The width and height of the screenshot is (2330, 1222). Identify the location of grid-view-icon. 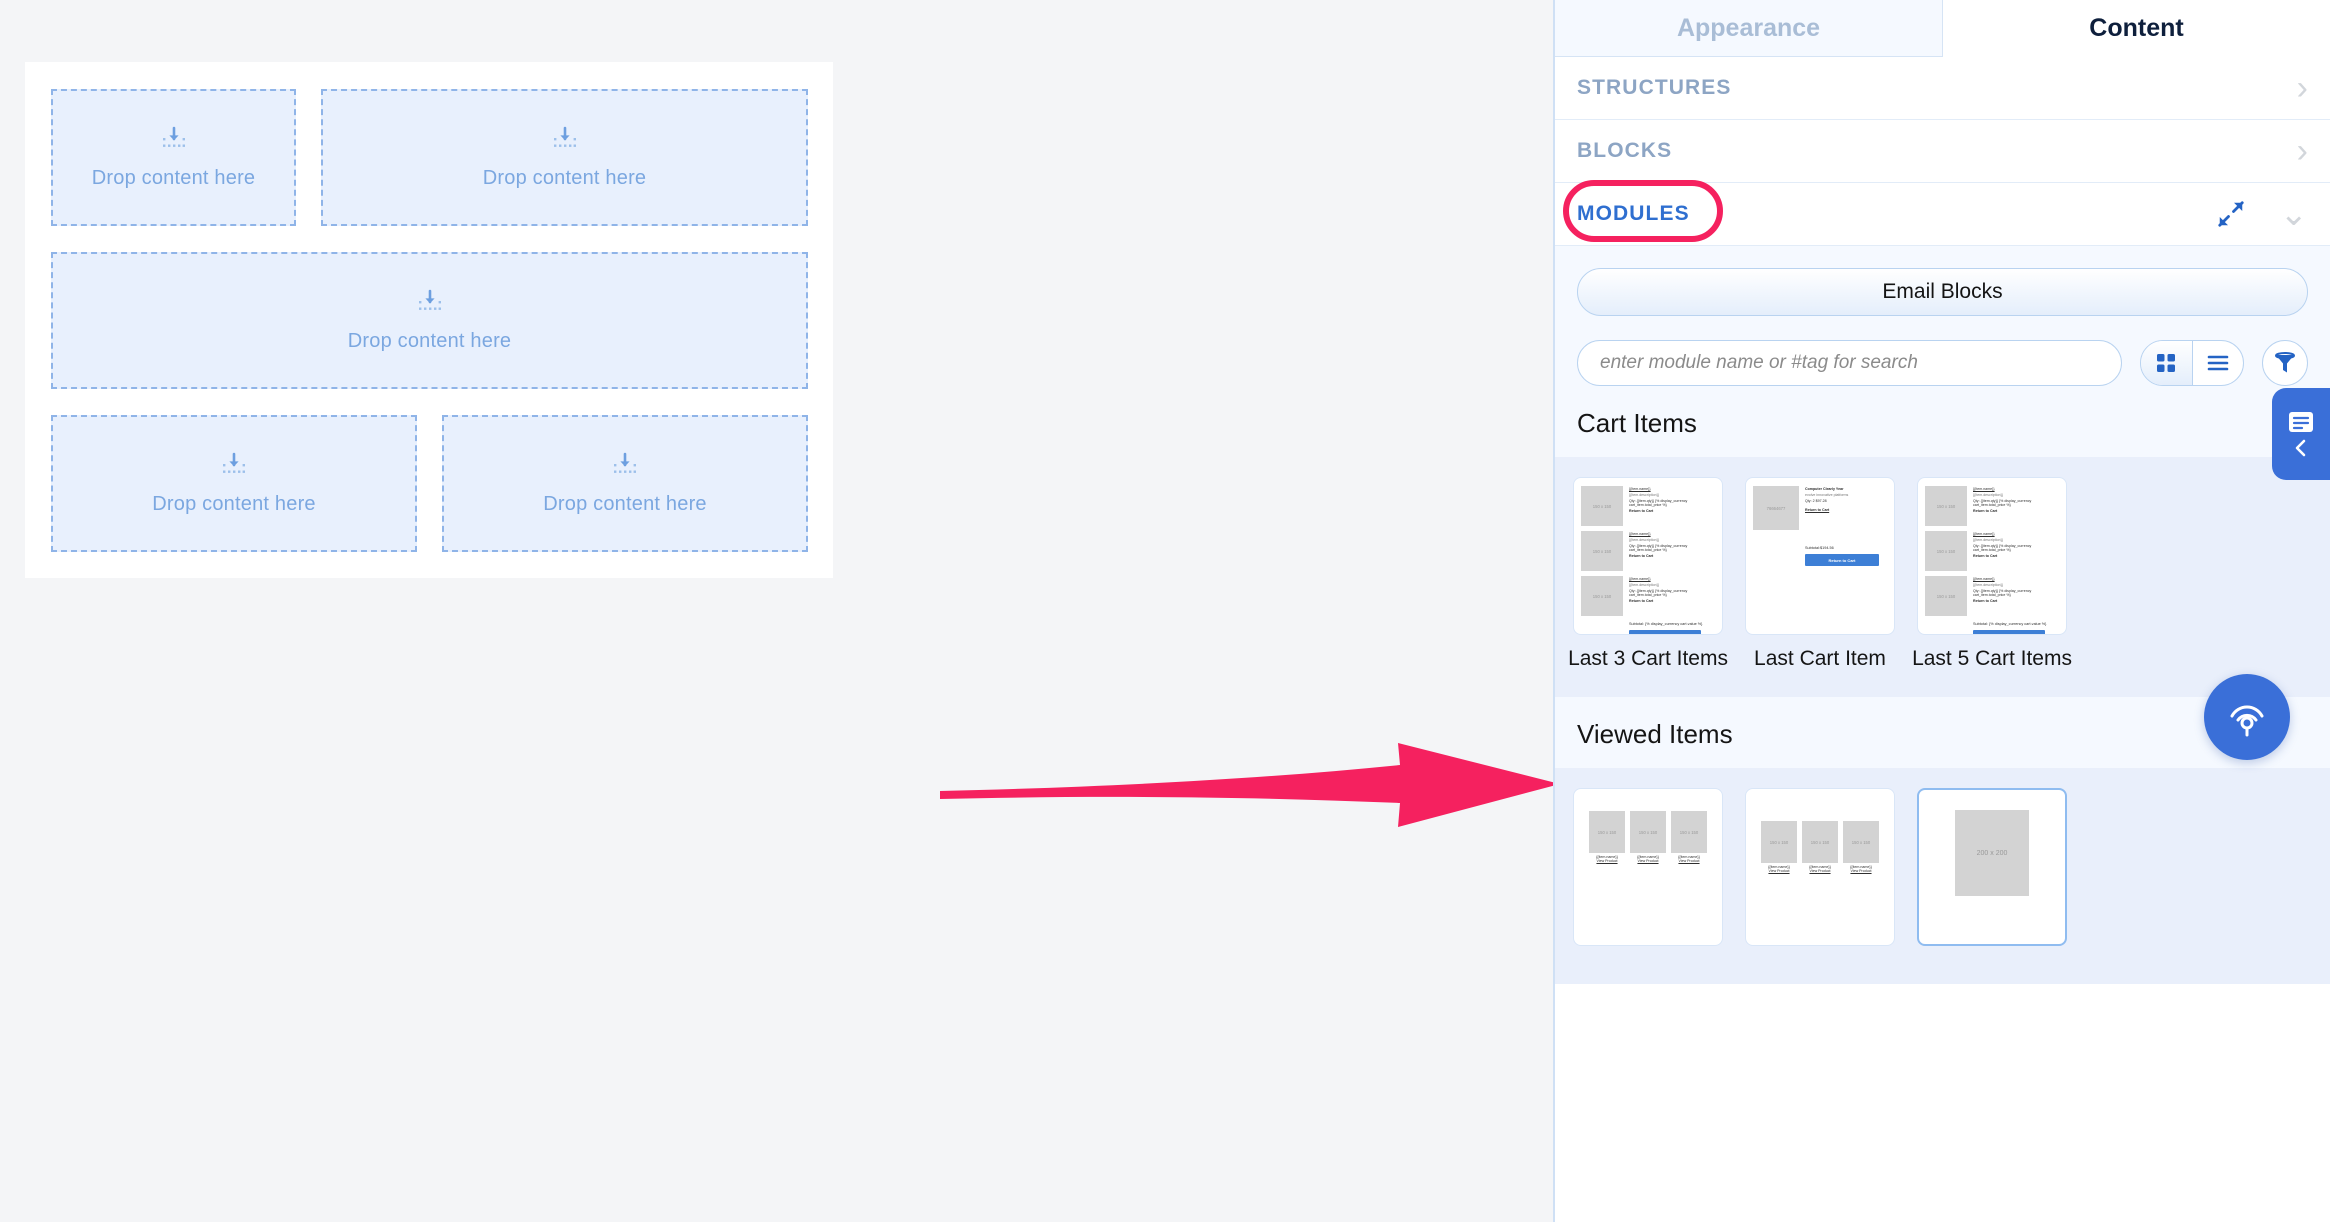
(2166, 363).